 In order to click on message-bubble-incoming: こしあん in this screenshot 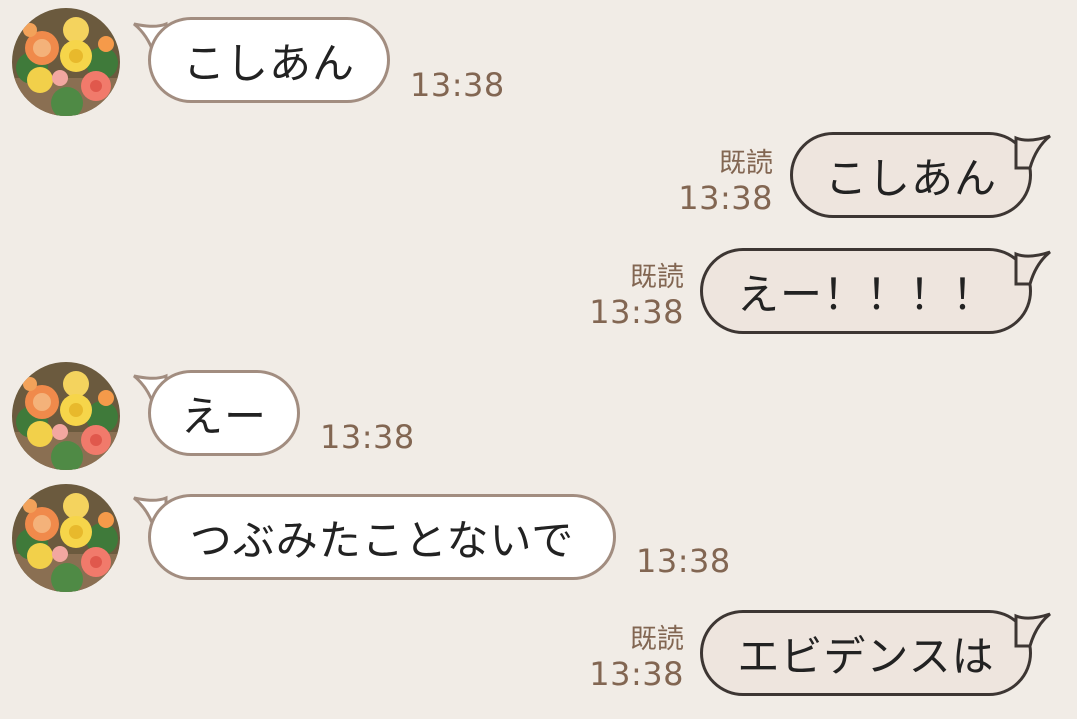, I will do `click(269, 60)`.